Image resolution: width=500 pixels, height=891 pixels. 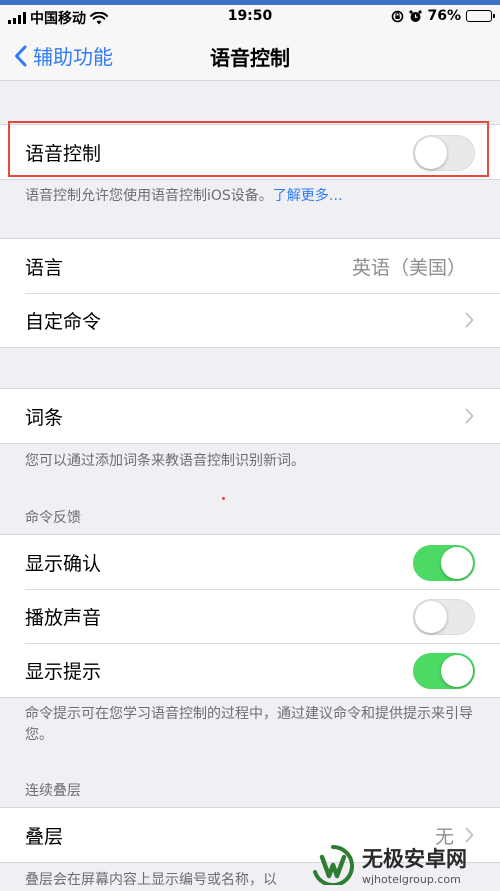 I want to click on voice-control-group: 语音控制, so click(x=250, y=152).